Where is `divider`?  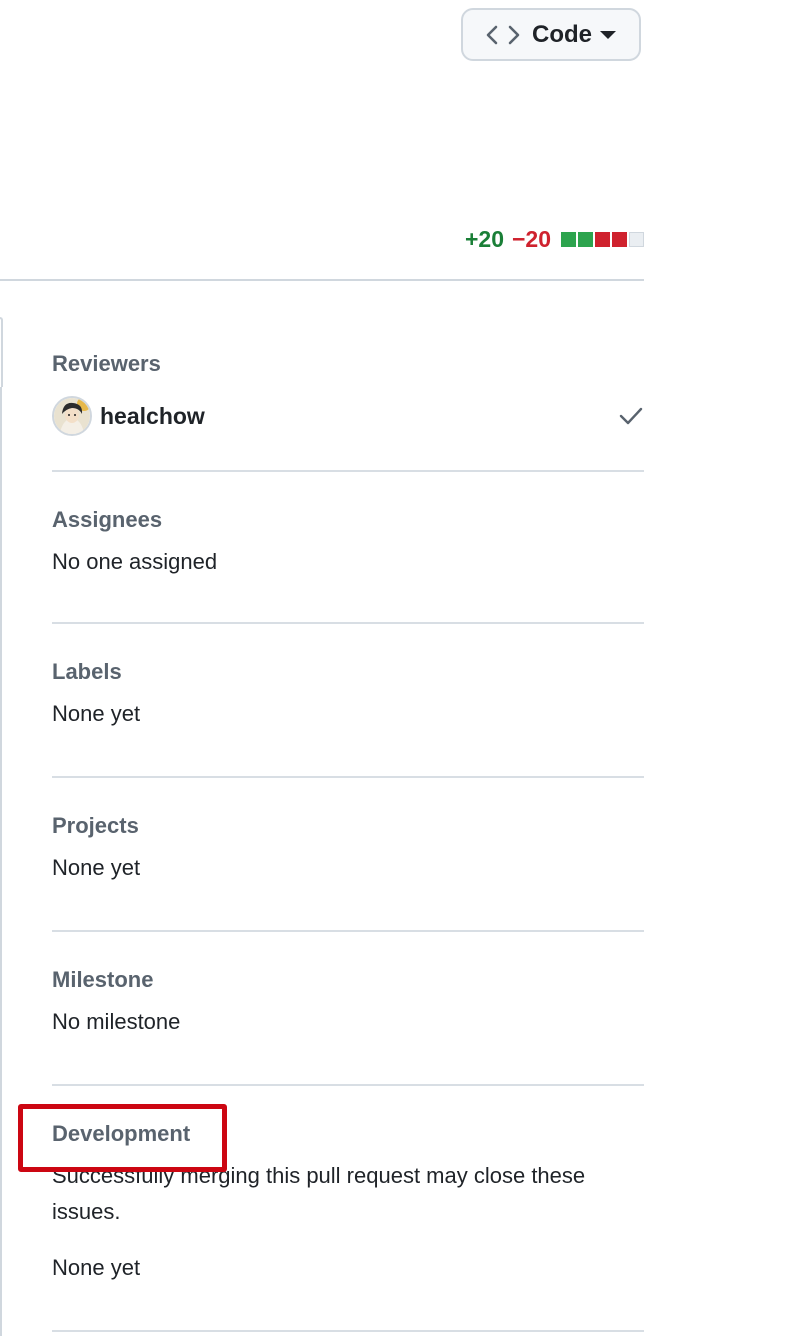 divider is located at coordinates (322, 280).